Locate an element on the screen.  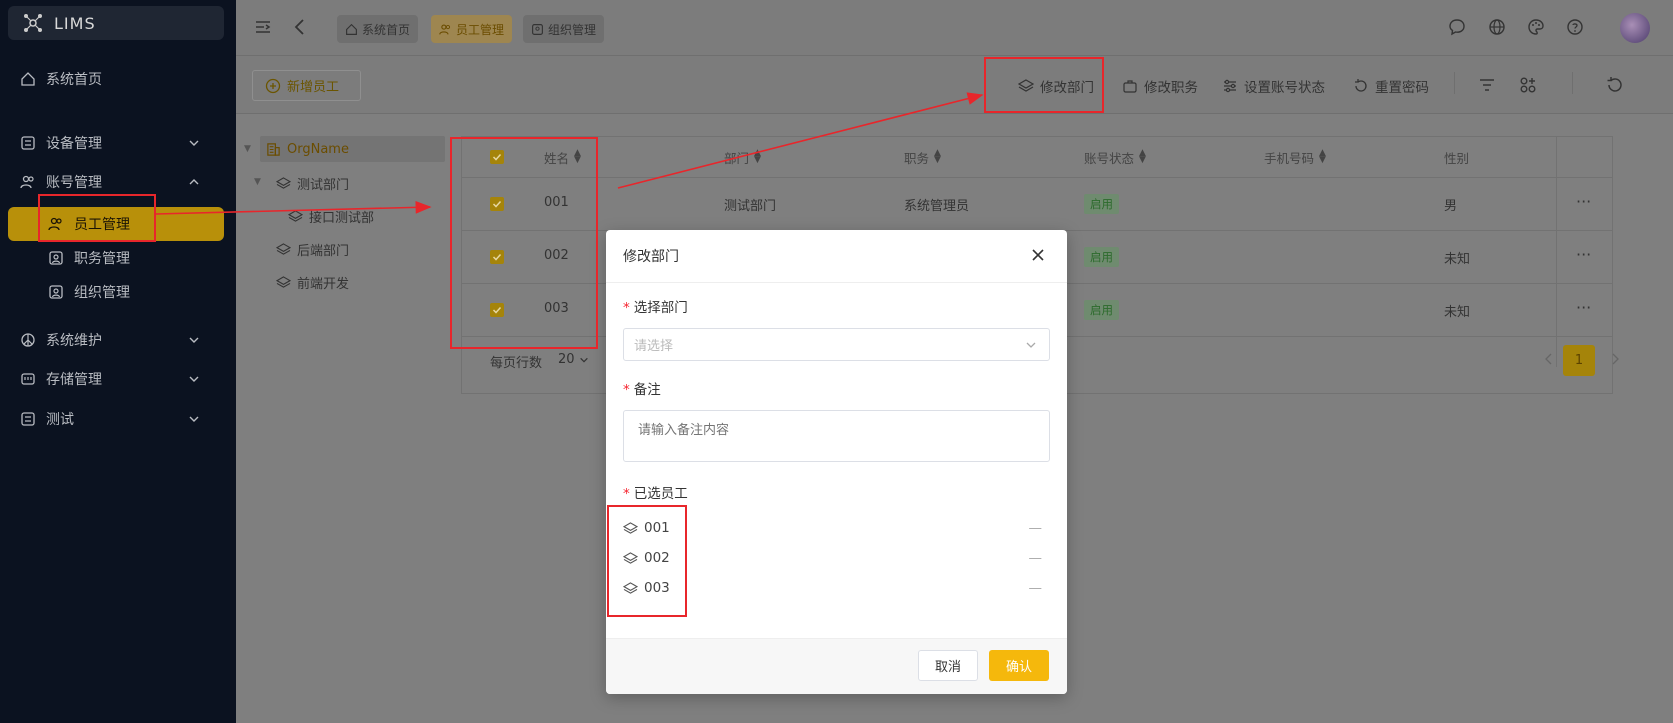
annotation-arrows is located at coordinates (569, 153).